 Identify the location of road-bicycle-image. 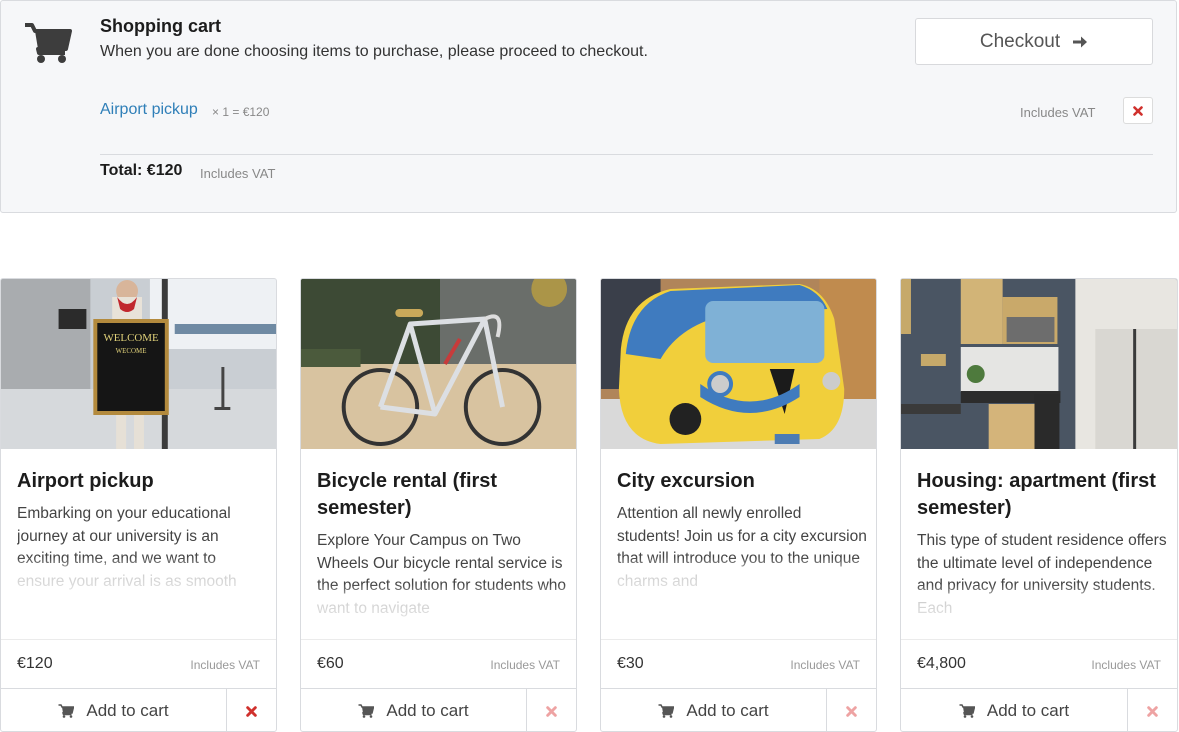
(438, 364).